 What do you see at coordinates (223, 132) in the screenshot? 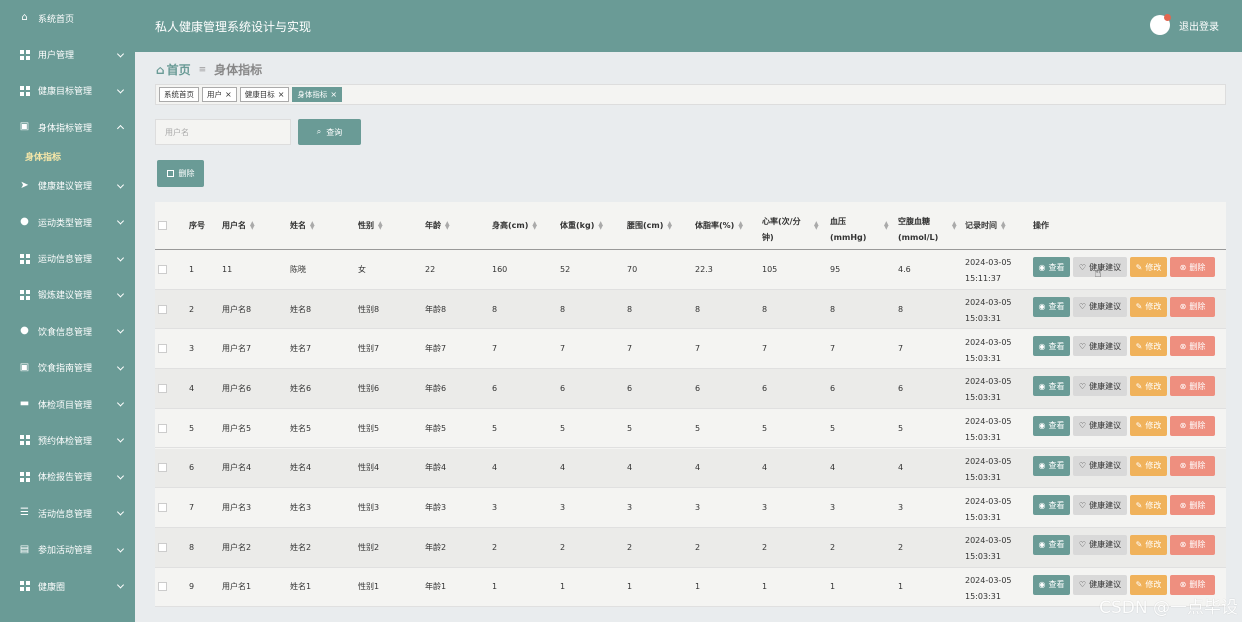
I see `search-input` at bounding box center [223, 132].